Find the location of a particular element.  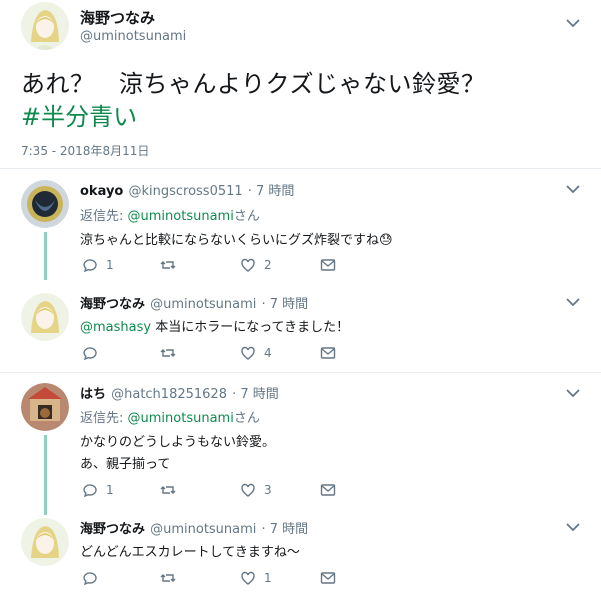

handle: @hatch18251628 is located at coordinates (169, 394).